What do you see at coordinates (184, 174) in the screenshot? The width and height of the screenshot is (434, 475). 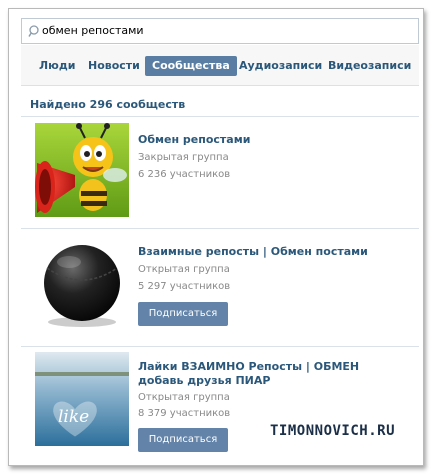 I see `group-members: 6 236 участников` at bounding box center [184, 174].